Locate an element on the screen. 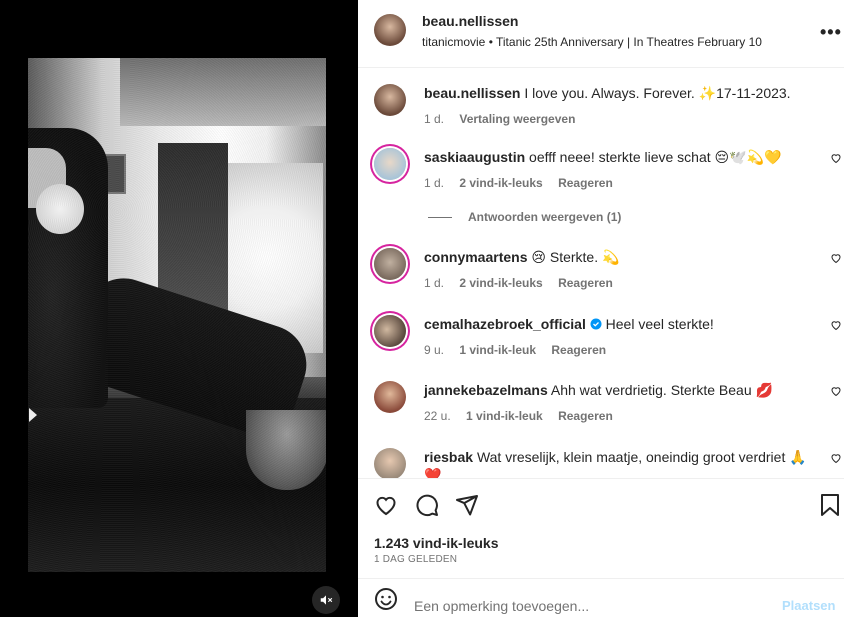 This screenshot has width=844, height=617. comment-time: 22 u. is located at coordinates (437, 416).